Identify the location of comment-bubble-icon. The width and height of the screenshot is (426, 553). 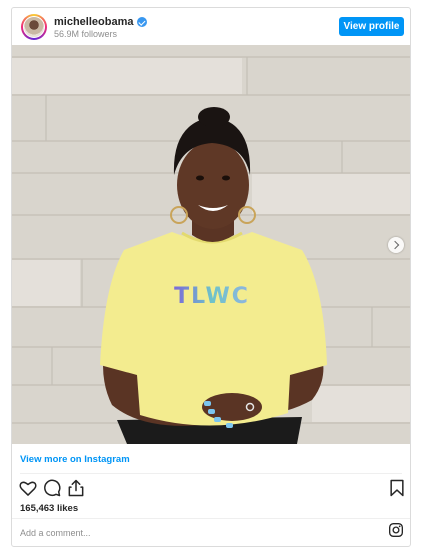
(52, 488).